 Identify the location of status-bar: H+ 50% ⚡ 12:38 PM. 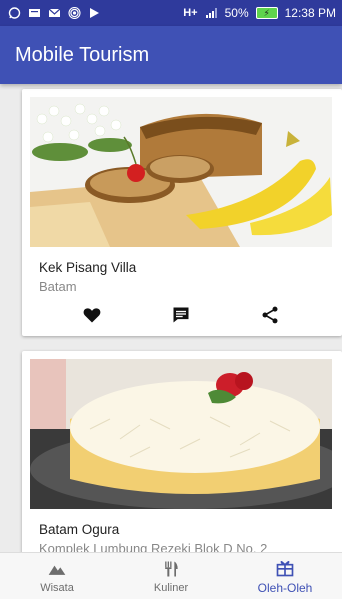
(171, 13).